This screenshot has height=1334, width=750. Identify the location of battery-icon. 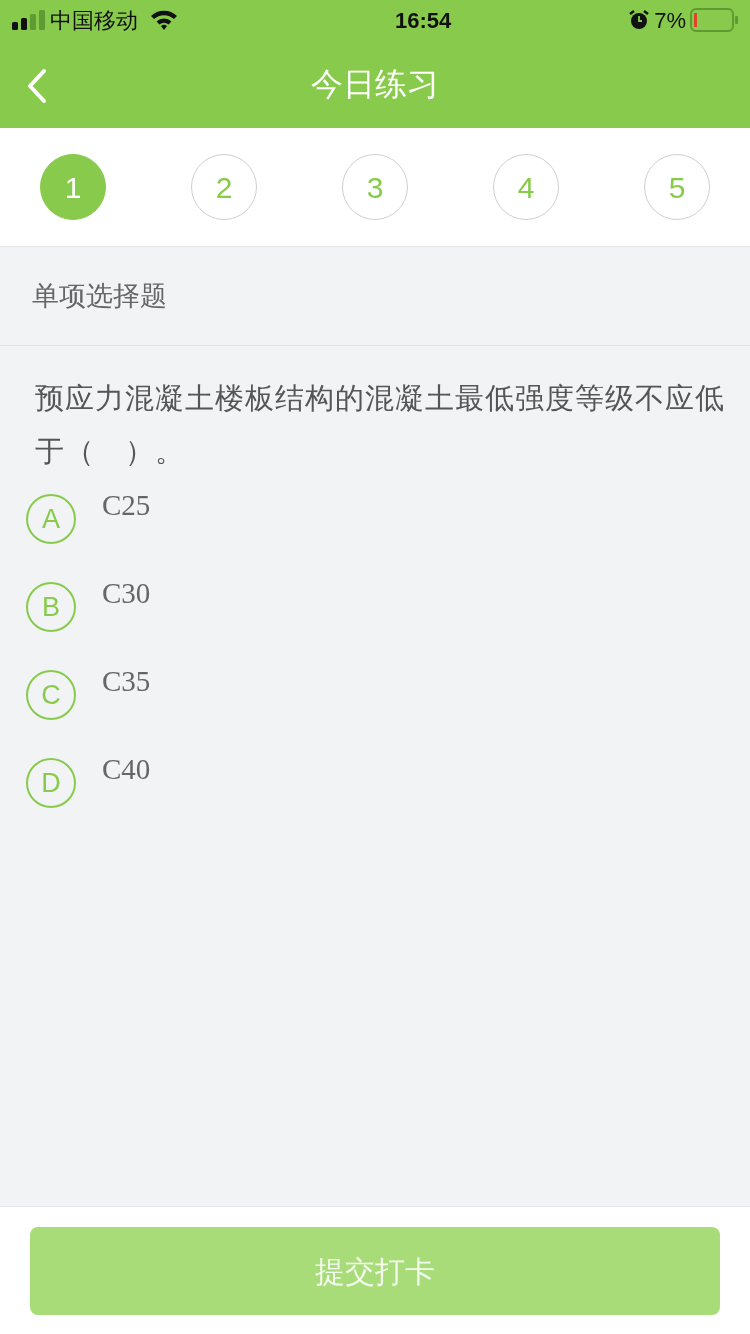
(714, 20).